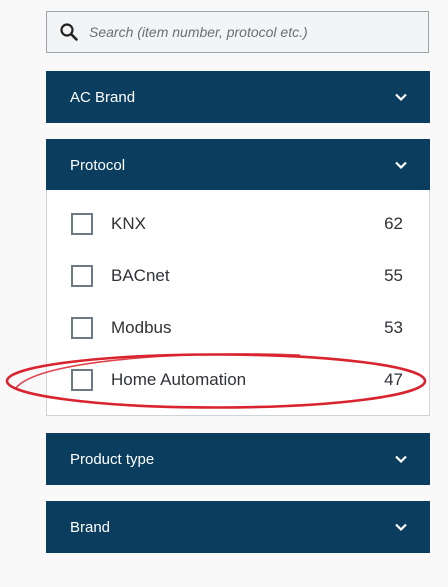 This screenshot has height=587, width=448. Describe the element at coordinates (393, 223) in the screenshot. I see `option-count: 62` at that location.